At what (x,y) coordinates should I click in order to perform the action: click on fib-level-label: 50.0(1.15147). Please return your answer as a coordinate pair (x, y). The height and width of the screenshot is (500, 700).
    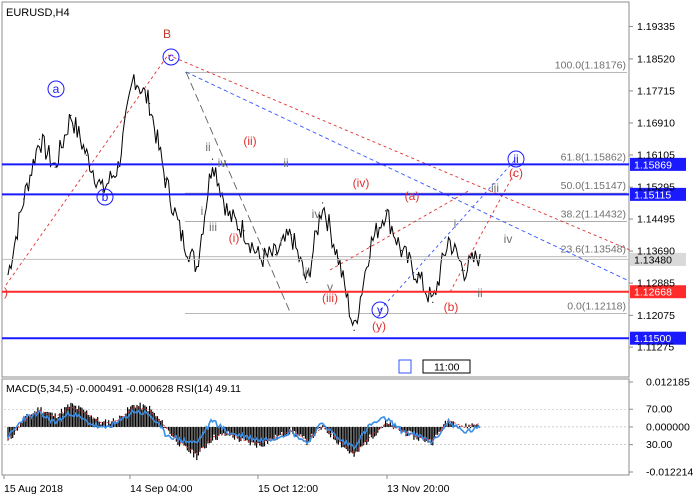
    Looking at the image, I should click on (593, 186).